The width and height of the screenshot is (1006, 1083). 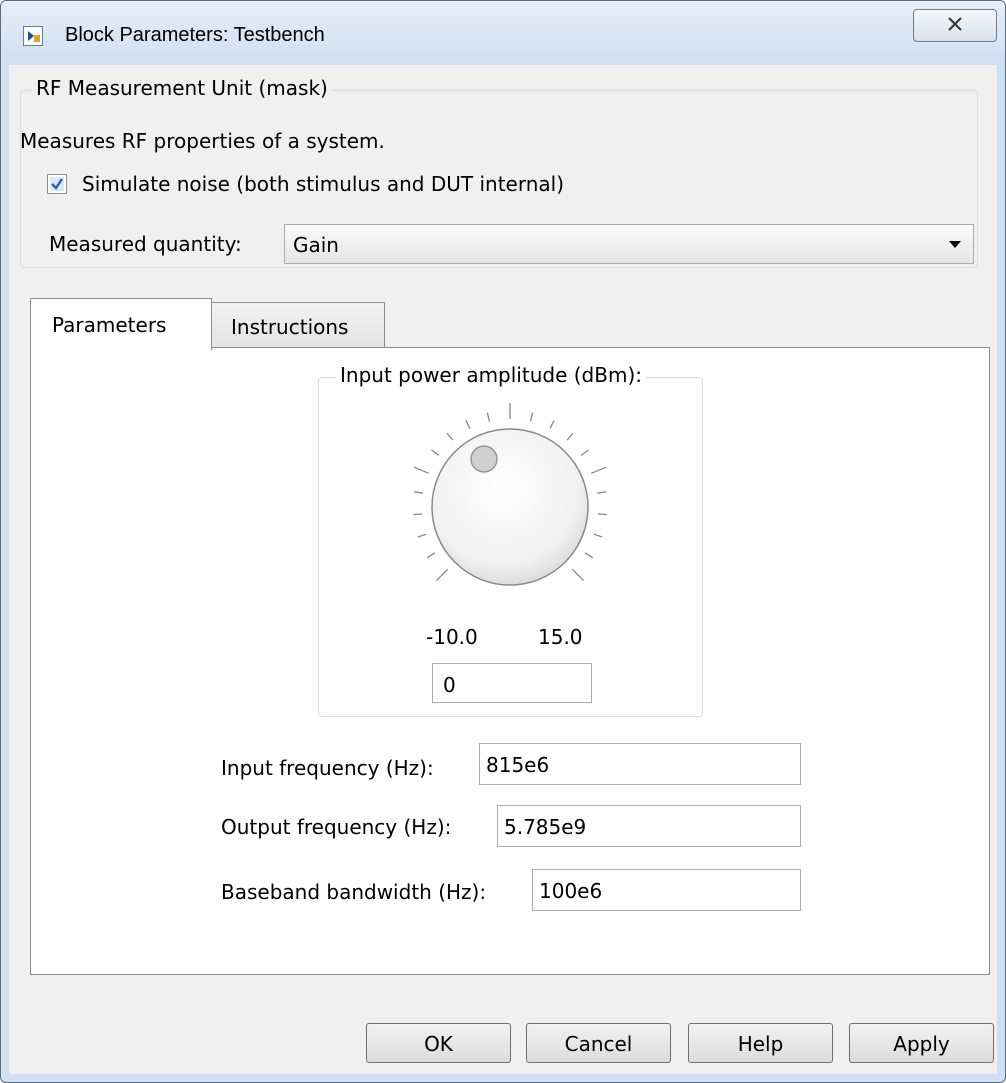 I want to click on tab-parameters-label: Parameters, so click(x=109, y=325).